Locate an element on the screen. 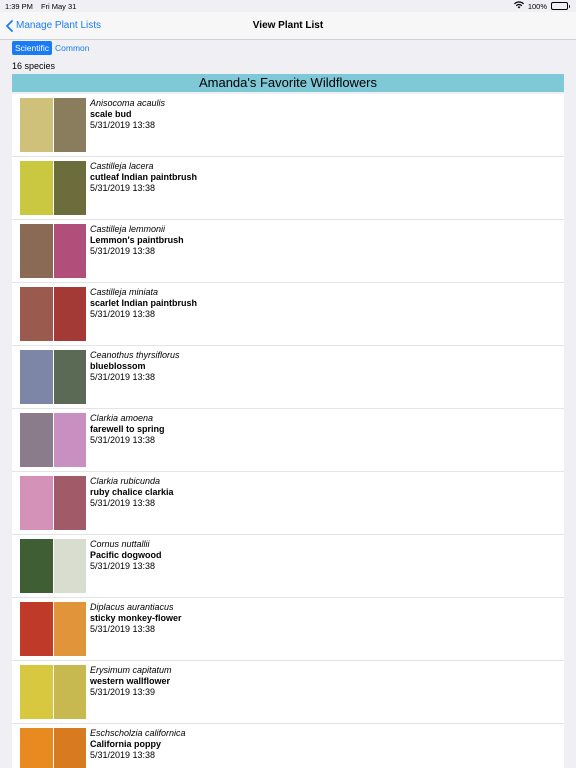 Image resolution: width=576 pixels, height=768 pixels. scientific-name: Castilleja lemmonii is located at coordinates (128, 229).